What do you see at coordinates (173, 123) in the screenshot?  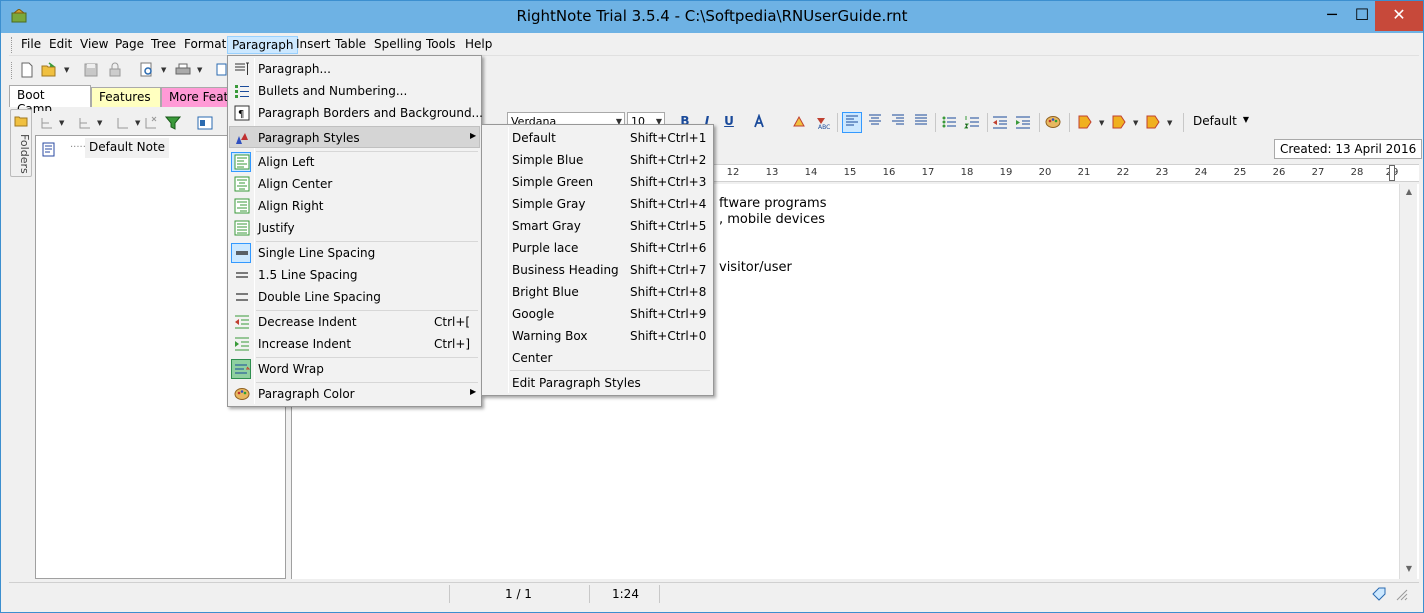 I see `filter-icon` at bounding box center [173, 123].